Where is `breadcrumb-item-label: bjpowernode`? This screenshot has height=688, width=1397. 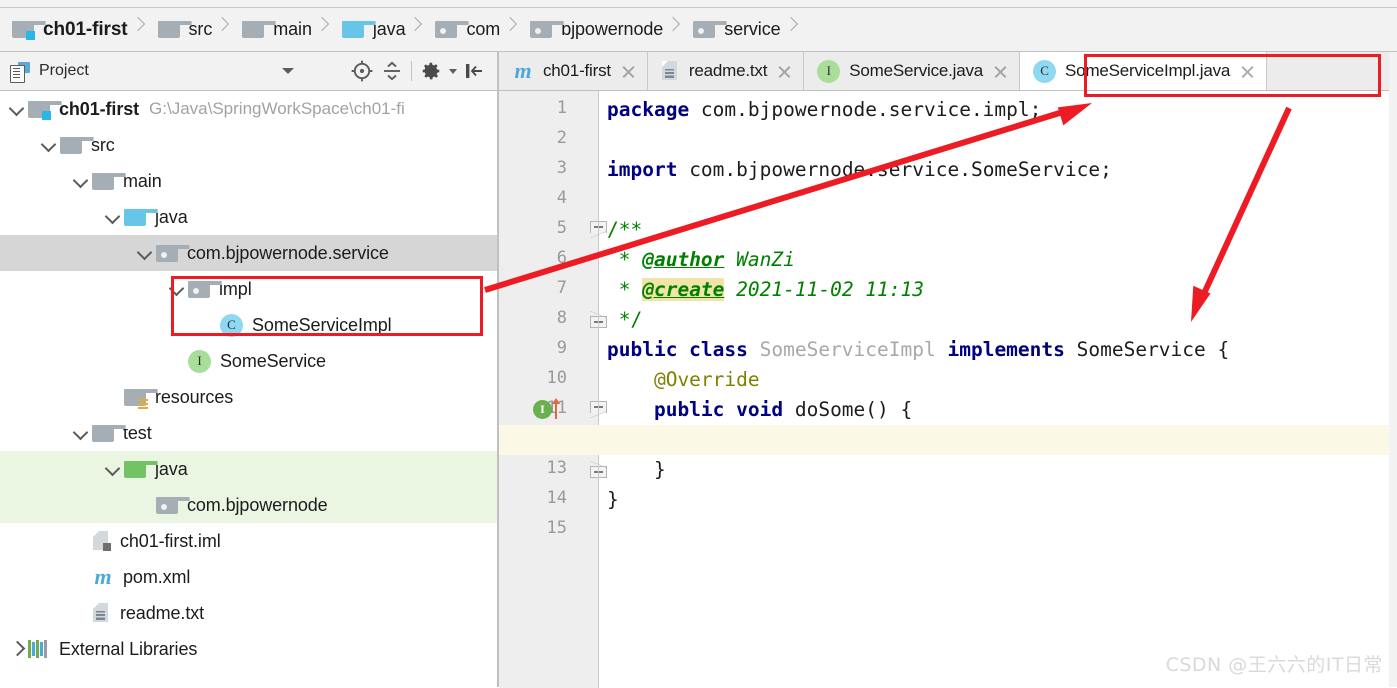
breadcrumb-item-label: bjpowernode is located at coordinates (612, 29).